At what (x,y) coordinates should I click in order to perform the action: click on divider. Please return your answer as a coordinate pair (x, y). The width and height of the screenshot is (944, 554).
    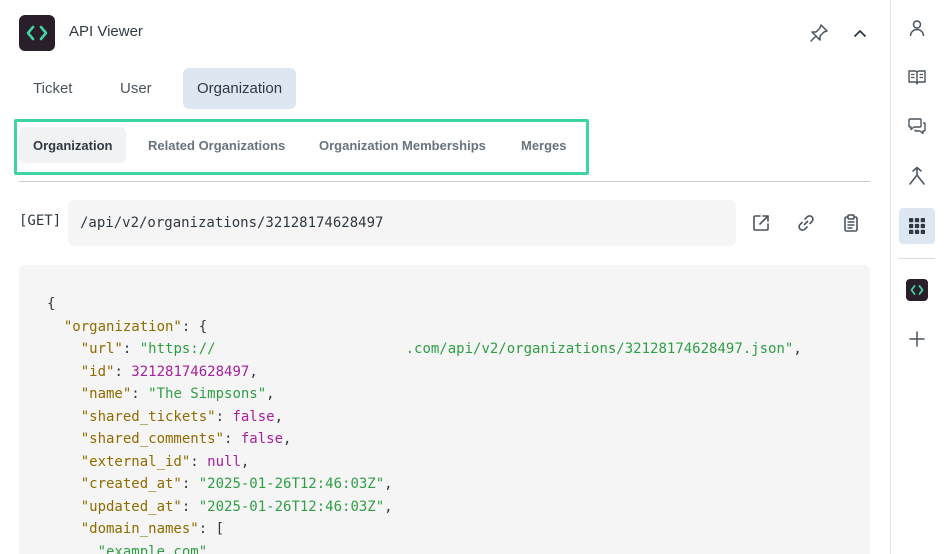
    Looking at the image, I should click on (444, 181).